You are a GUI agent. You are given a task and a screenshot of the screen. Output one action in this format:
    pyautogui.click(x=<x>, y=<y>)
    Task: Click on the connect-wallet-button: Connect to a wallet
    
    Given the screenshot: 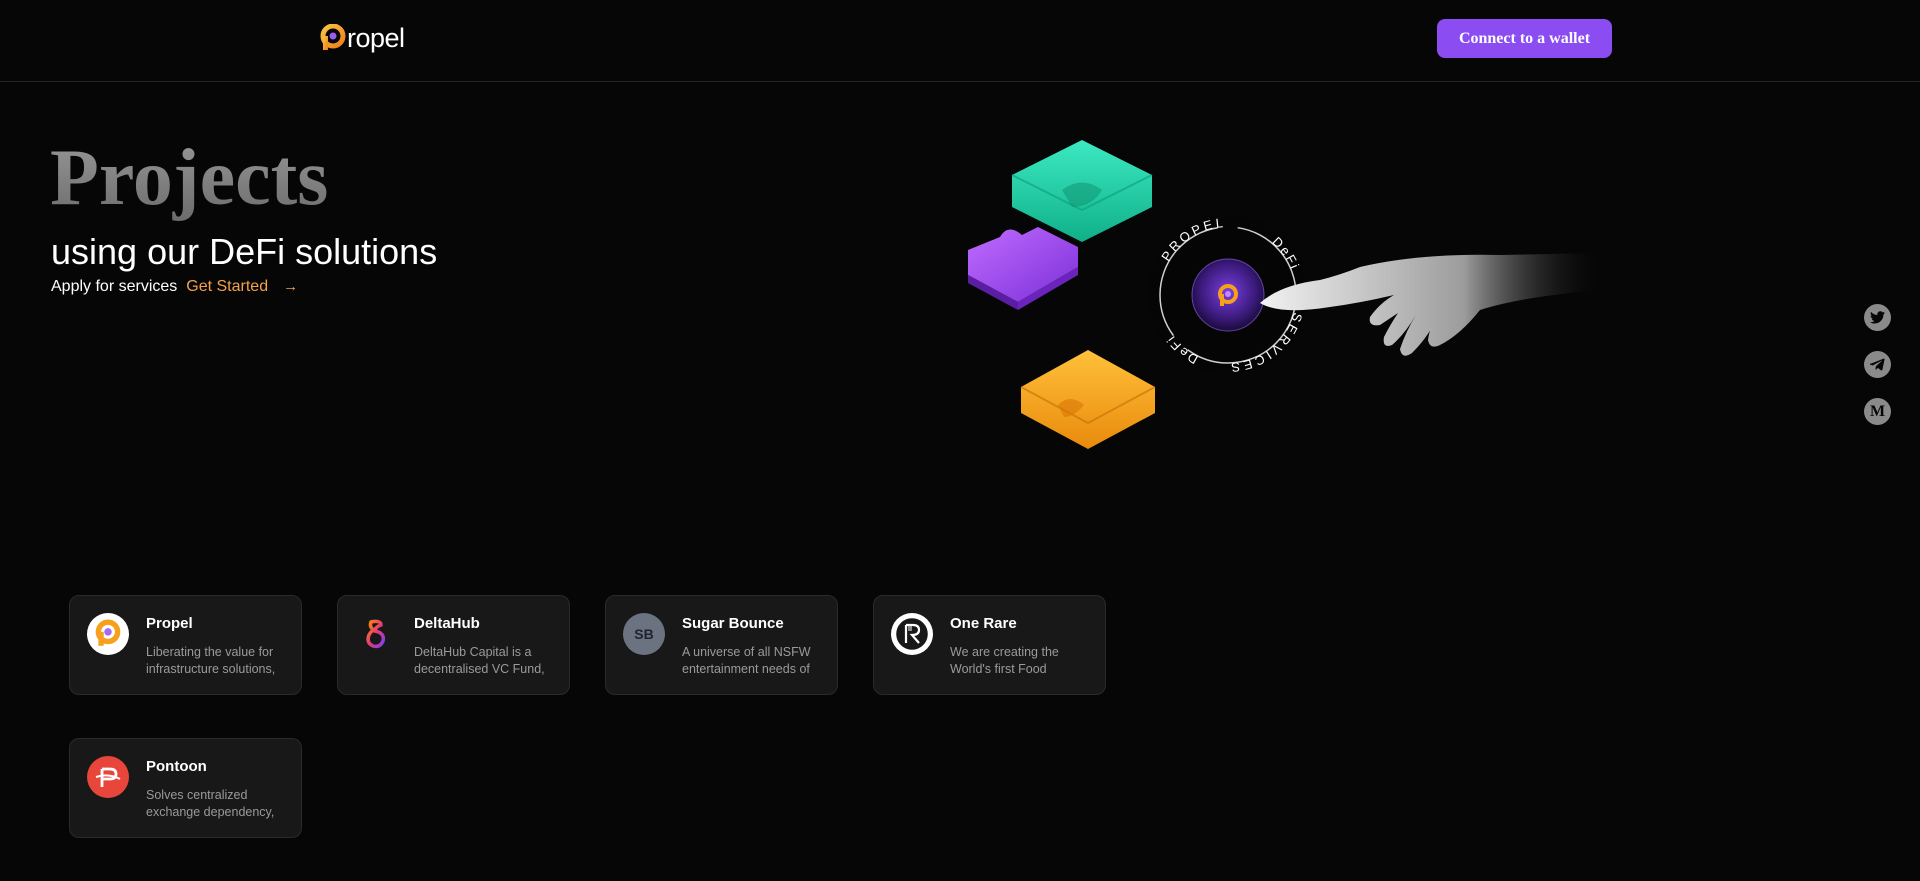 What is the action you would take?
    pyautogui.click(x=1524, y=38)
    